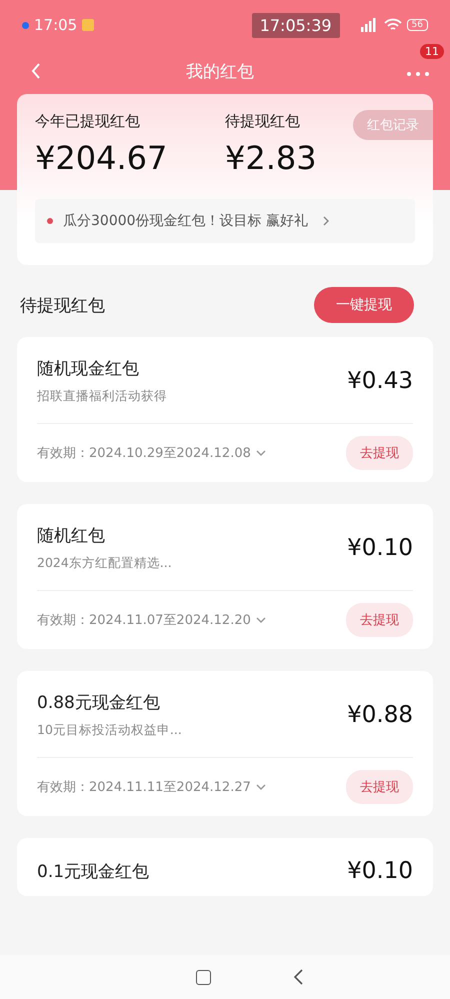 Image resolution: width=450 pixels, height=999 pixels. Describe the element at coordinates (262, 121) in the screenshot. I see `stat-label: 待提现红包` at that location.